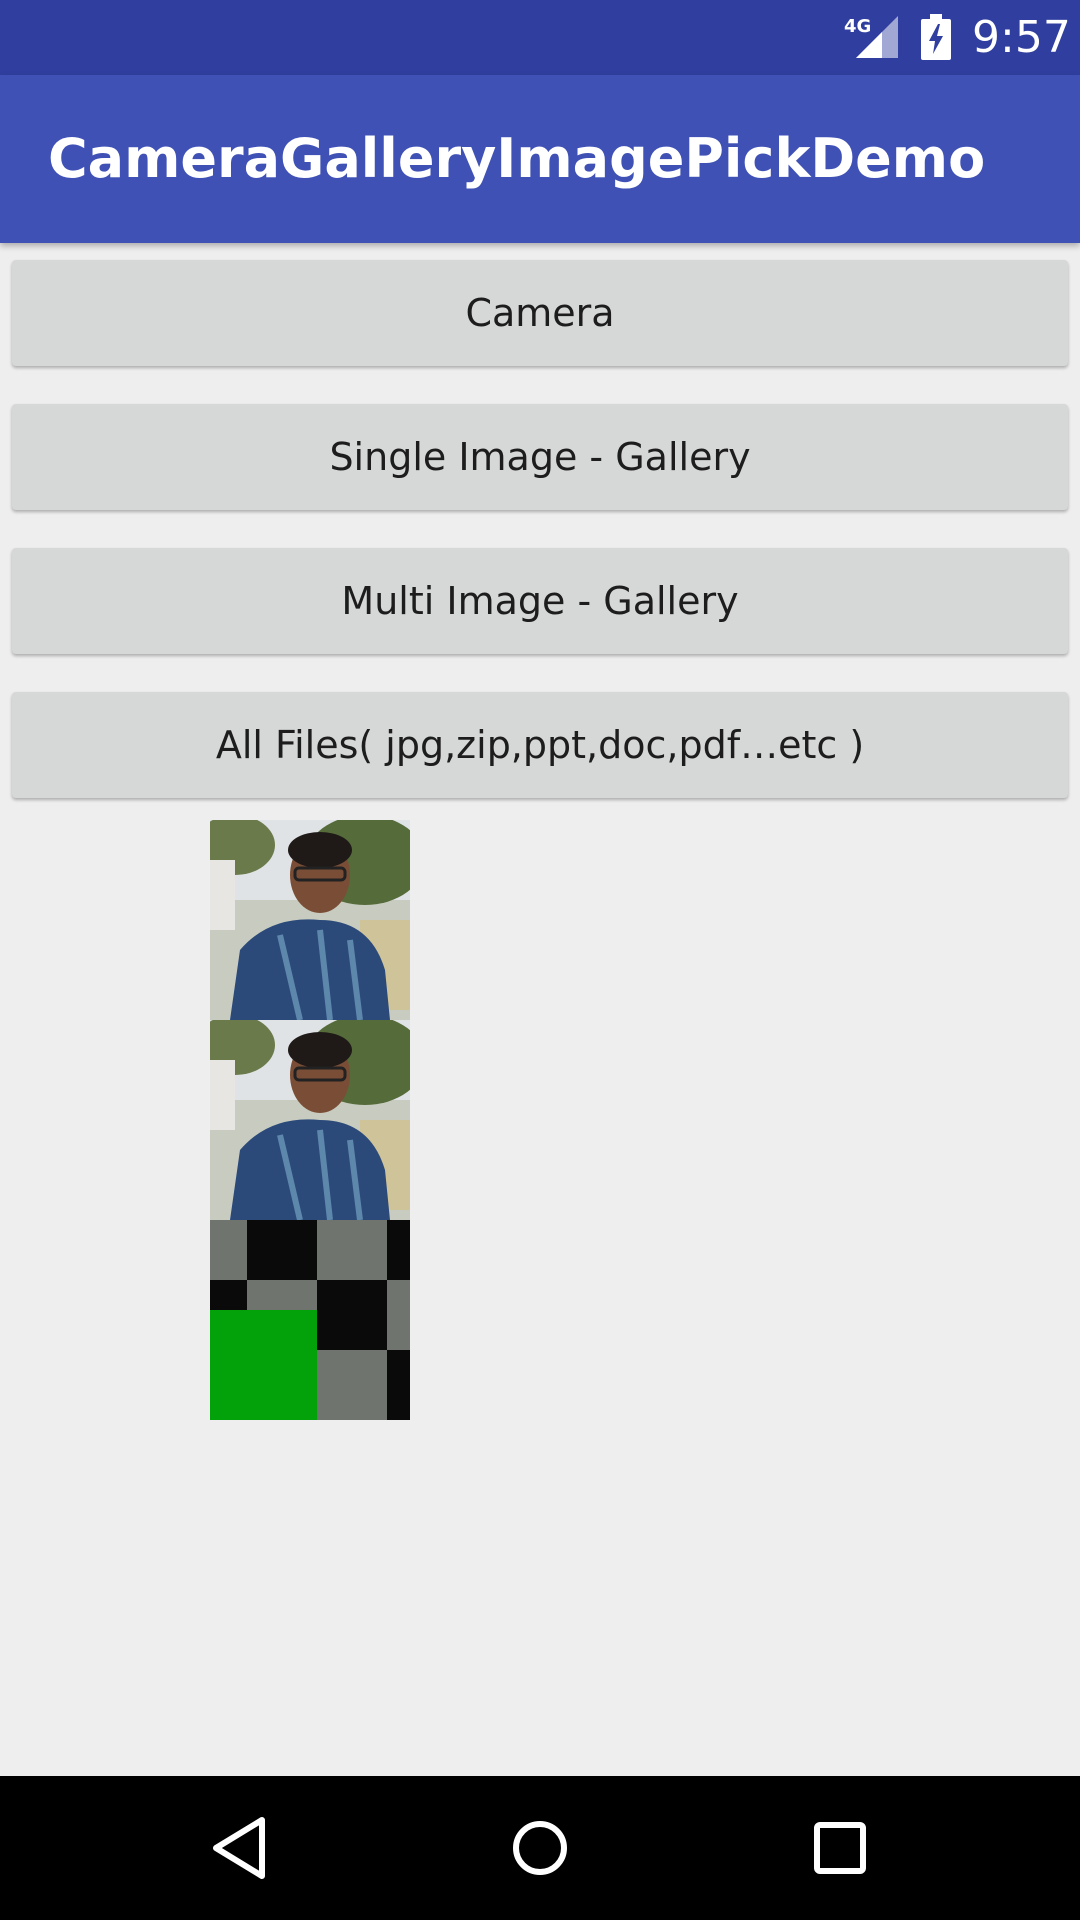  What do you see at coordinates (540, 37) in the screenshot?
I see `status-bar: 4G 9:57` at bounding box center [540, 37].